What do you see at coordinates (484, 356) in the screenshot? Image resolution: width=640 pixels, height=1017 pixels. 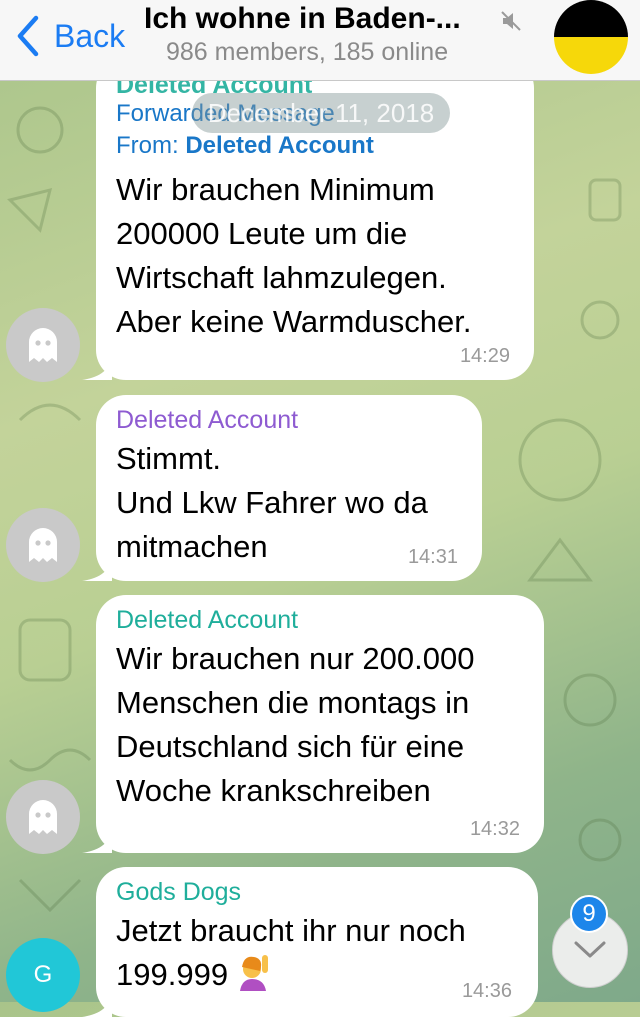 I see `message-time: 14:29` at bounding box center [484, 356].